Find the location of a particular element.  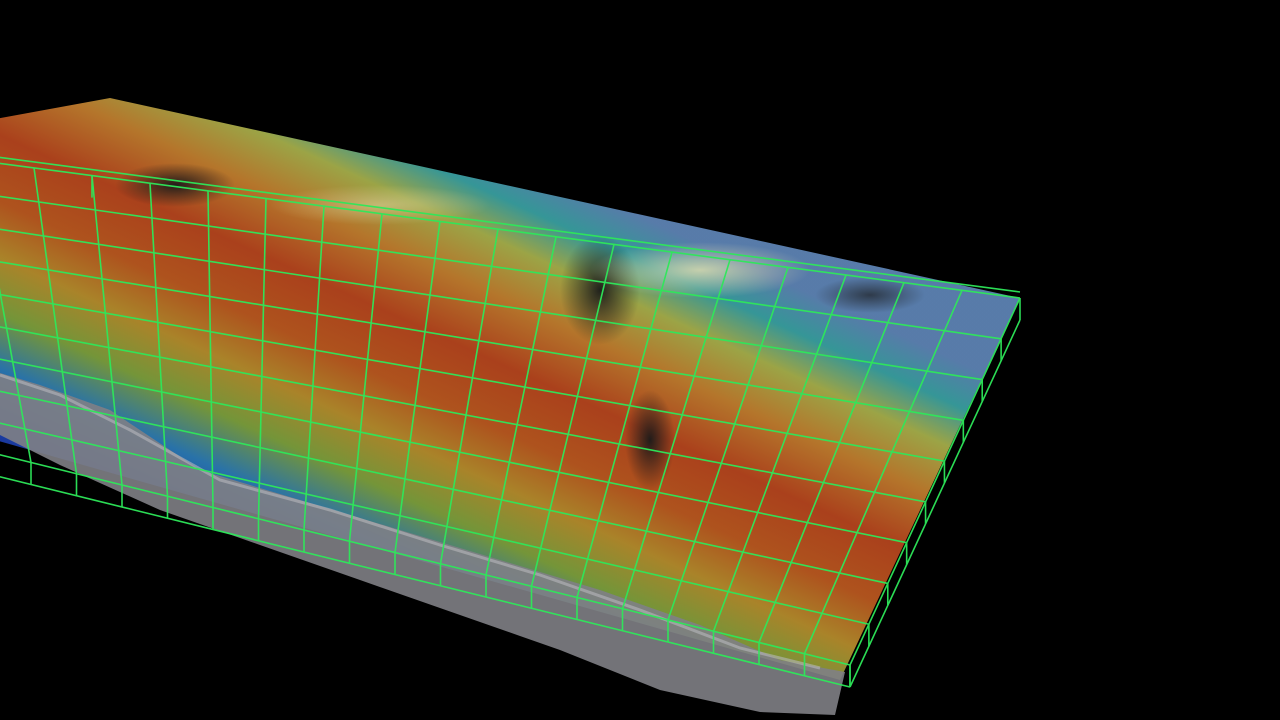

mountain-ridge-east is located at coordinates (870, 295).